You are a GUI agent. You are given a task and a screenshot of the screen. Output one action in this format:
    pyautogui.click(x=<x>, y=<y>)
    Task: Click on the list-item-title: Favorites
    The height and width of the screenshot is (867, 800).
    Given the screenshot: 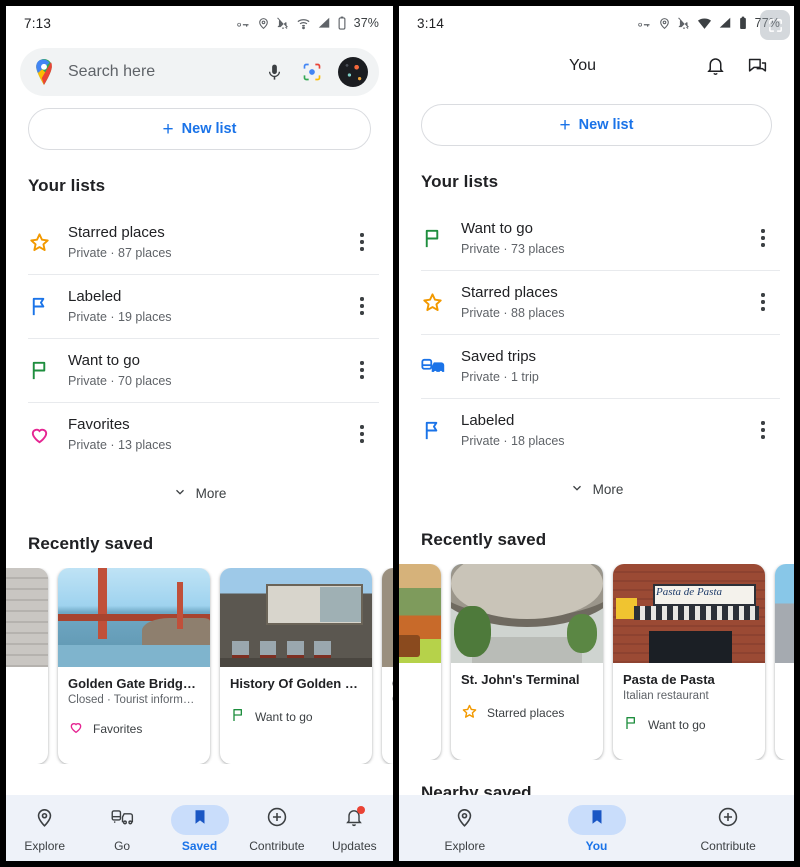 What is the action you would take?
    pyautogui.click(x=99, y=425)
    